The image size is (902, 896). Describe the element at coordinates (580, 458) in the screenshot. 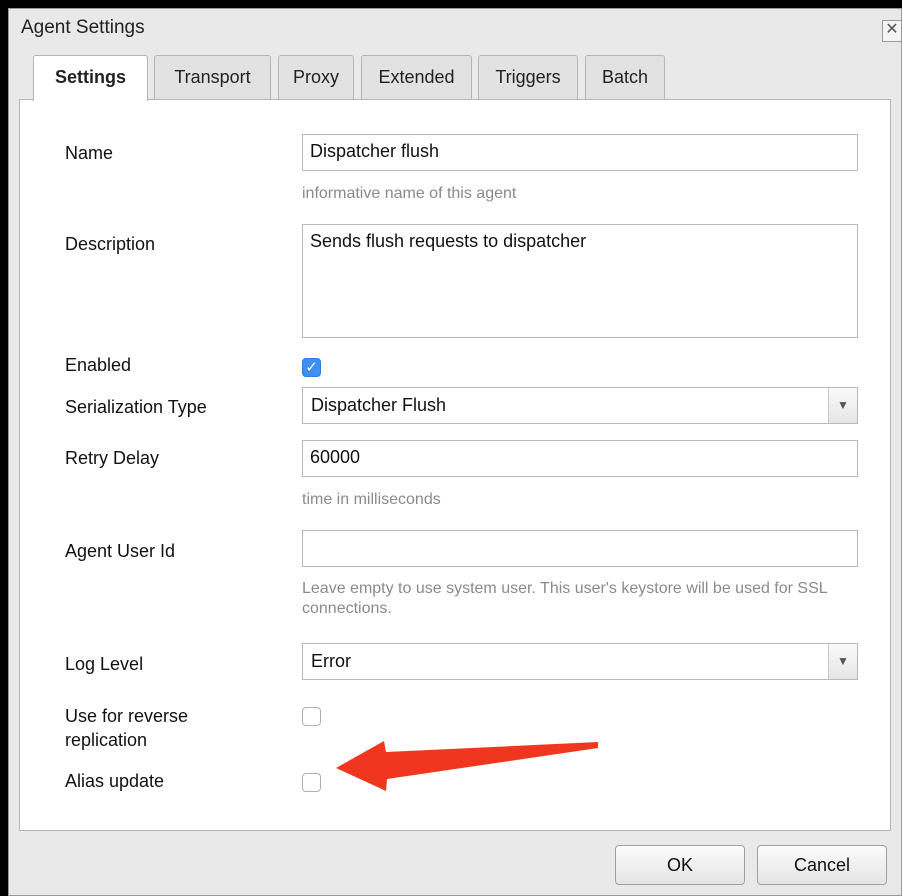

I see `retry-delay-field: 60000` at that location.